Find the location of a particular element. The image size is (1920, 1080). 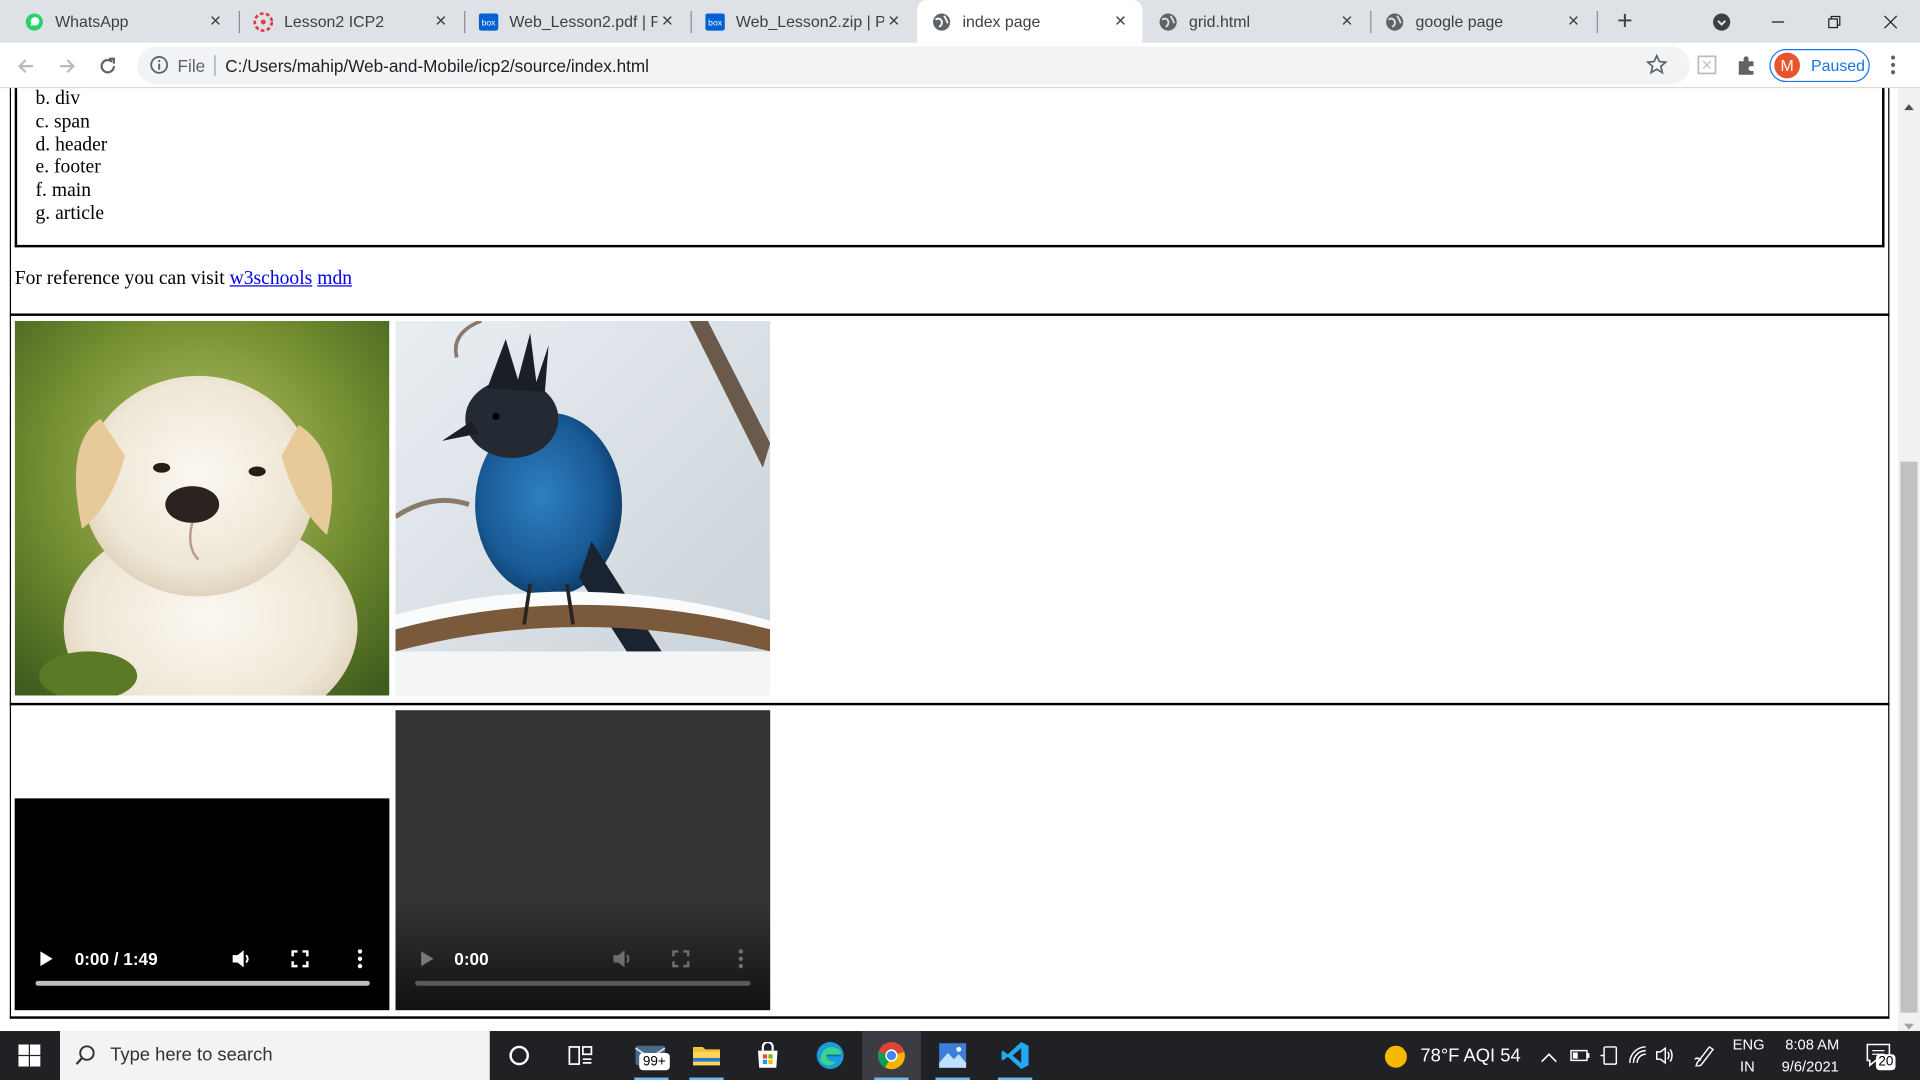

kebab-menu-icon is located at coordinates (1893, 65).